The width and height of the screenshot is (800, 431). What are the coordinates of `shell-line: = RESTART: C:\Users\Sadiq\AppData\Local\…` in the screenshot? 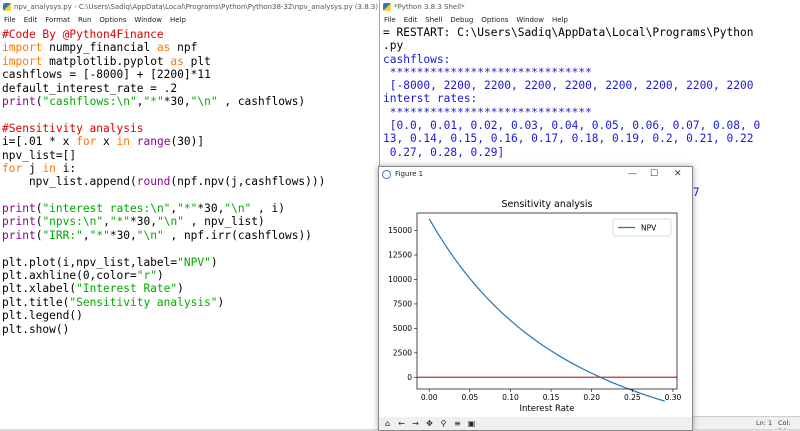 It's located at (568, 32).